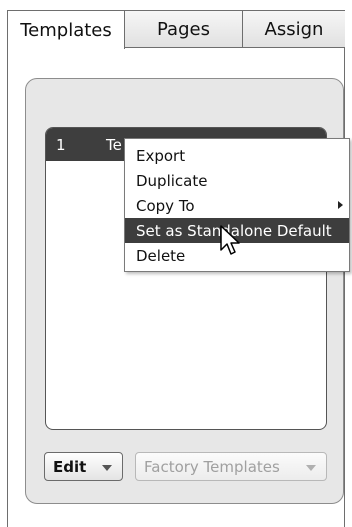 The image size is (352, 527). Describe the element at coordinates (237, 155) in the screenshot. I see `menu-item-export: Export` at that location.